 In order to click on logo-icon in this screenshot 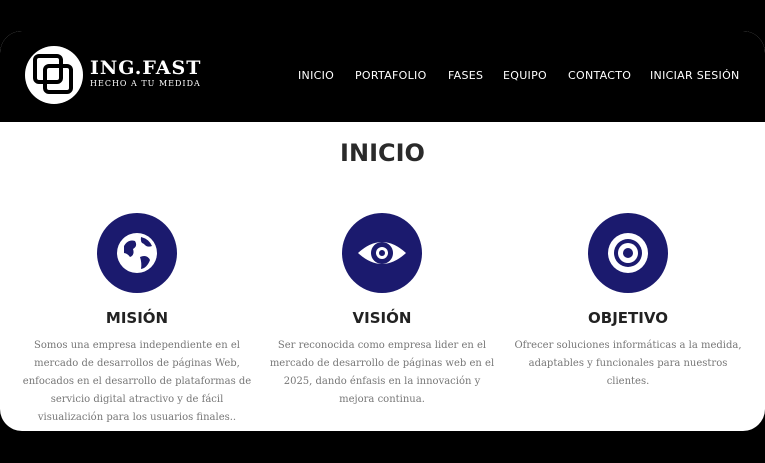, I will do `click(54, 75)`.